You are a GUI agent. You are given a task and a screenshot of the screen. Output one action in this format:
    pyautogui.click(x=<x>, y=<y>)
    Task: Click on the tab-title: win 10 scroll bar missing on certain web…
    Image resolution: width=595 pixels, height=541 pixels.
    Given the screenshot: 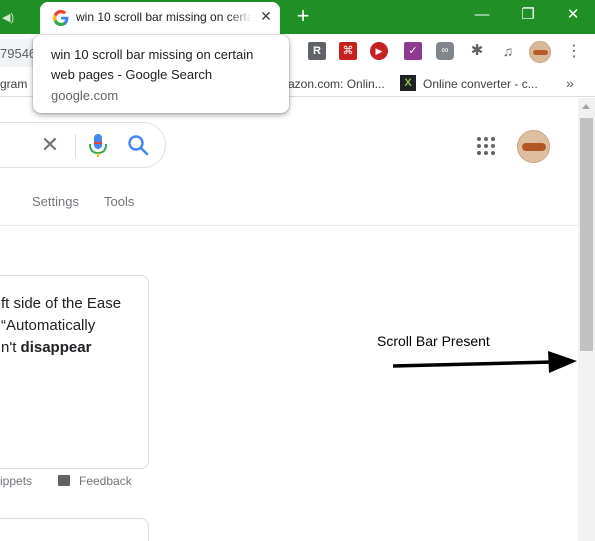 What is the action you would take?
    pyautogui.click(x=164, y=17)
    